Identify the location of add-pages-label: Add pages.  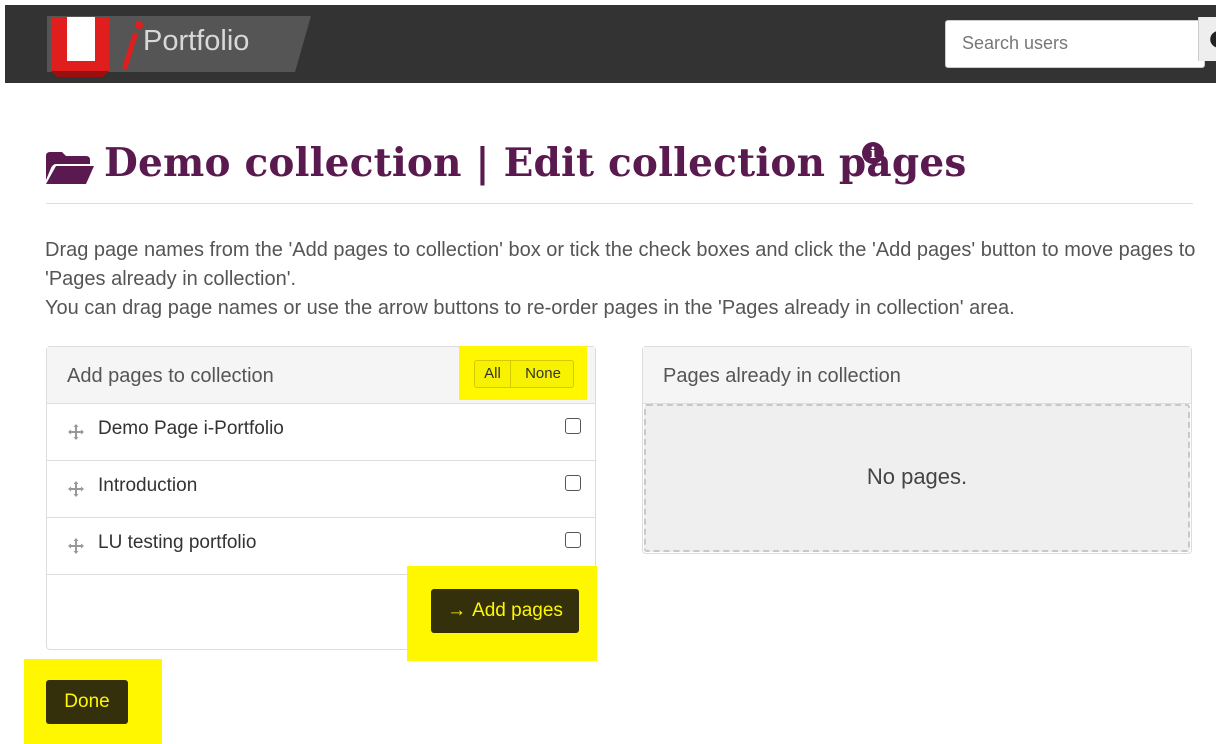
(517, 610).